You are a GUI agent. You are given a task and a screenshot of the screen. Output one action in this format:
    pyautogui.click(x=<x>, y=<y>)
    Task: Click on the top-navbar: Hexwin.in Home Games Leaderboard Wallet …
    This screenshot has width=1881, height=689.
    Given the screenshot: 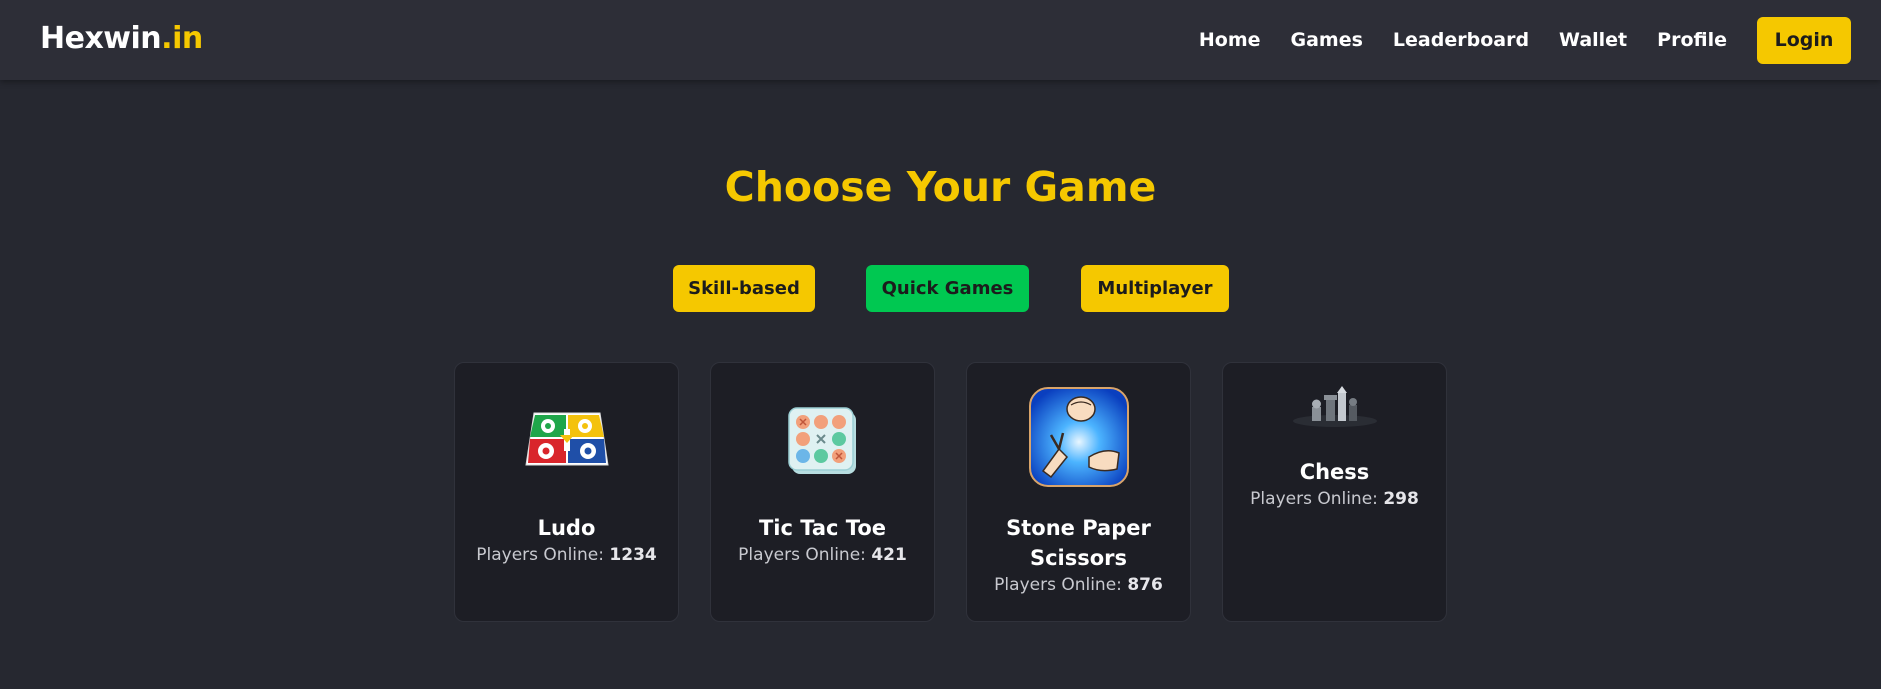 What is the action you would take?
    pyautogui.click(x=940, y=40)
    